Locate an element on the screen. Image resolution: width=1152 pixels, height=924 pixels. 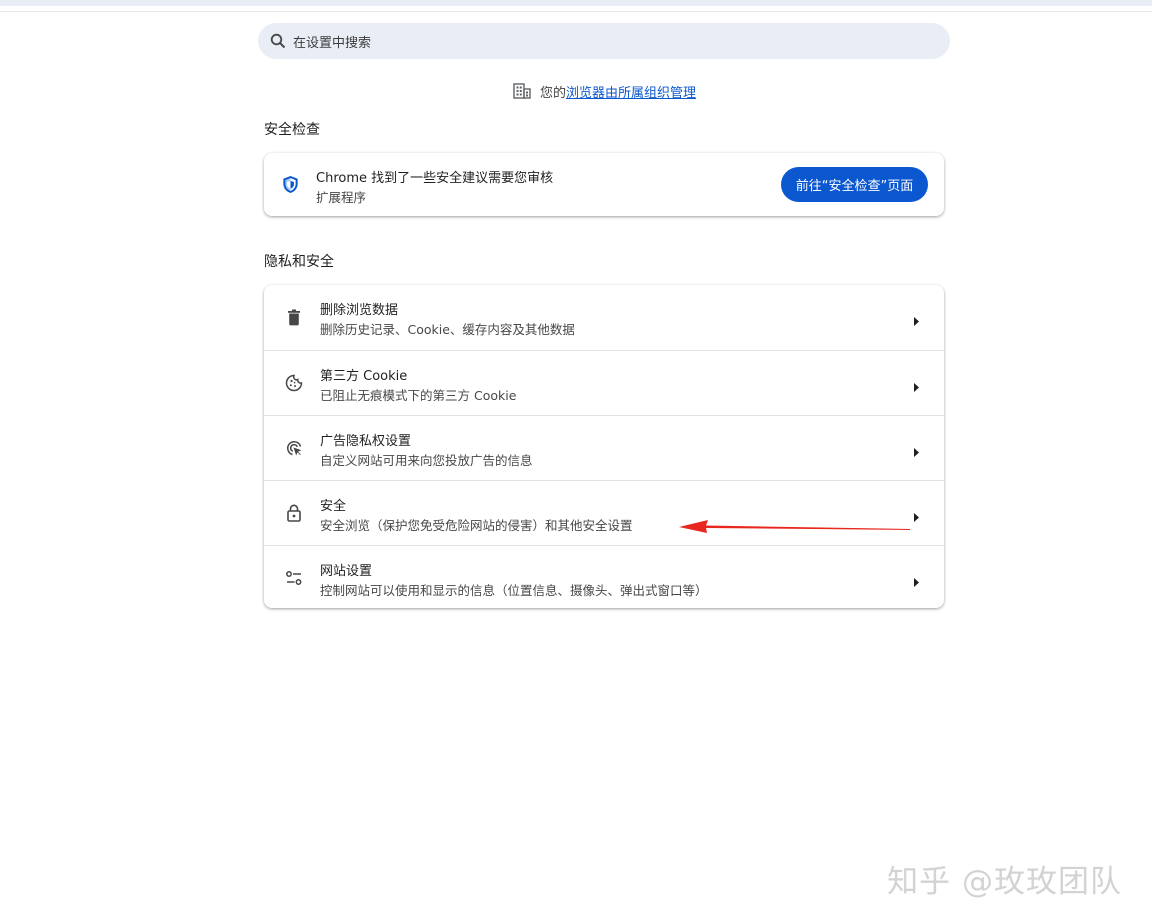
row-title: 安全 is located at coordinates (333, 506).